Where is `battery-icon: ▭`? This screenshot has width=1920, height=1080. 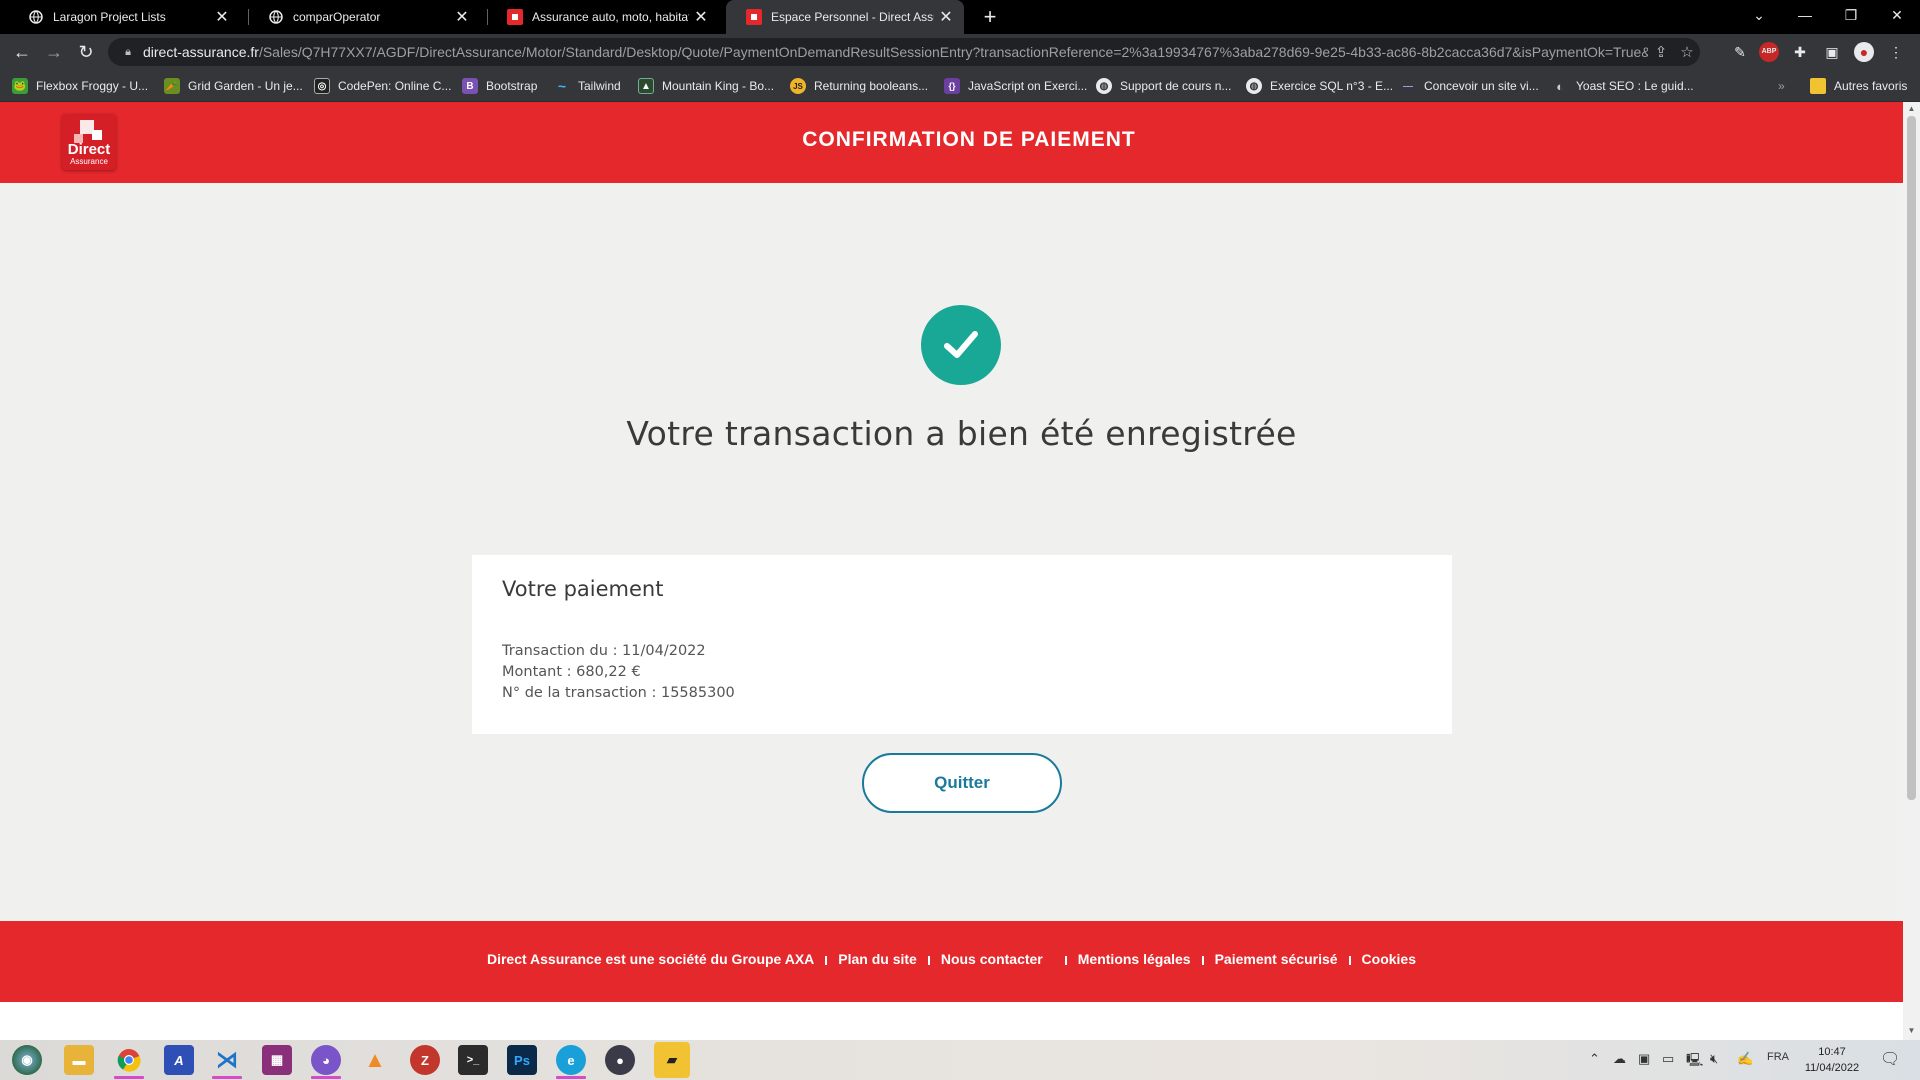 battery-icon: ▭ is located at coordinates (1668, 1059).